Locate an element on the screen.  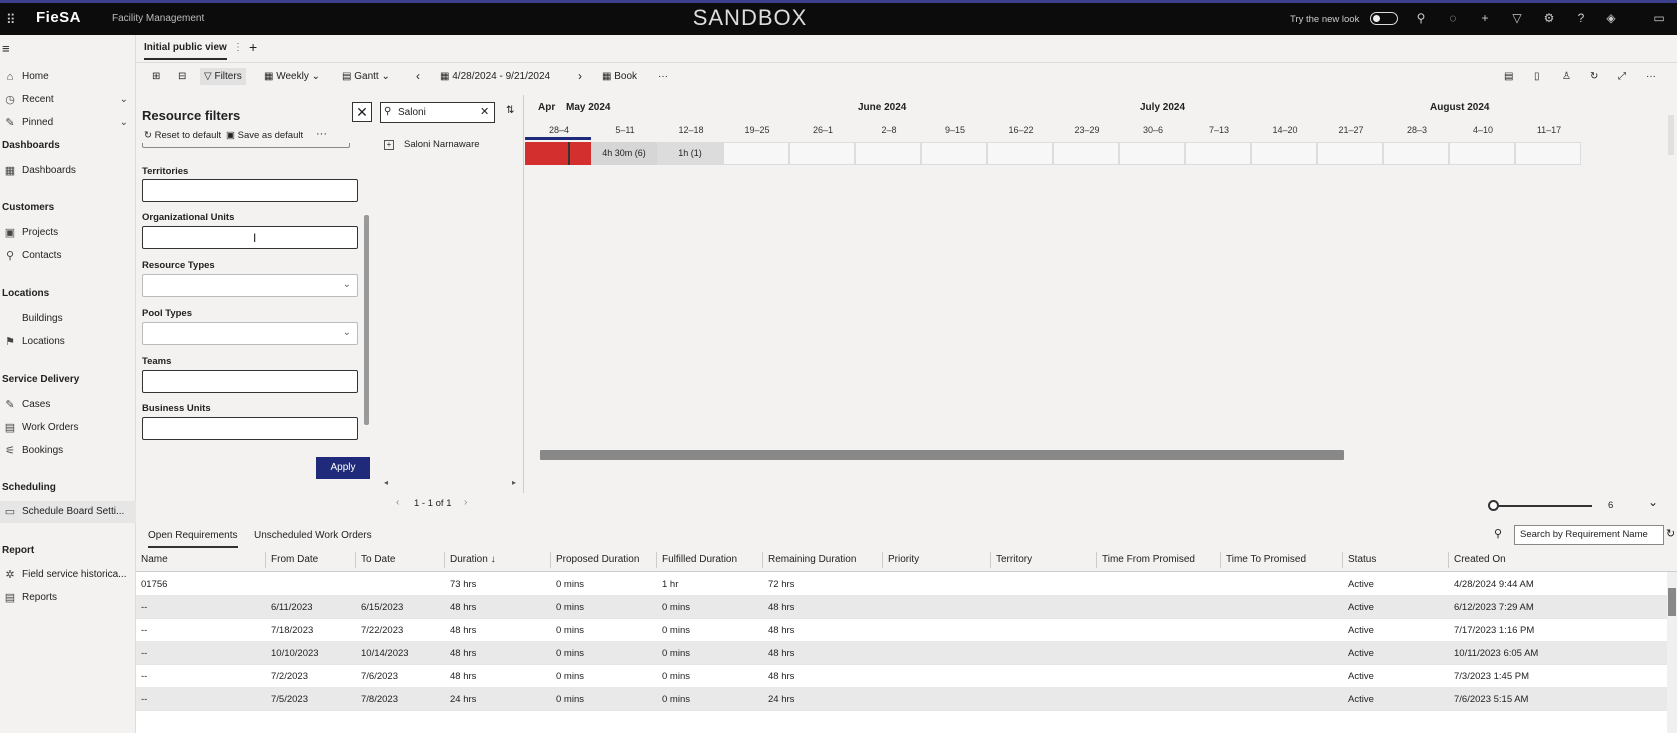
expand-resource-icon: + is located at coordinates (389, 145).